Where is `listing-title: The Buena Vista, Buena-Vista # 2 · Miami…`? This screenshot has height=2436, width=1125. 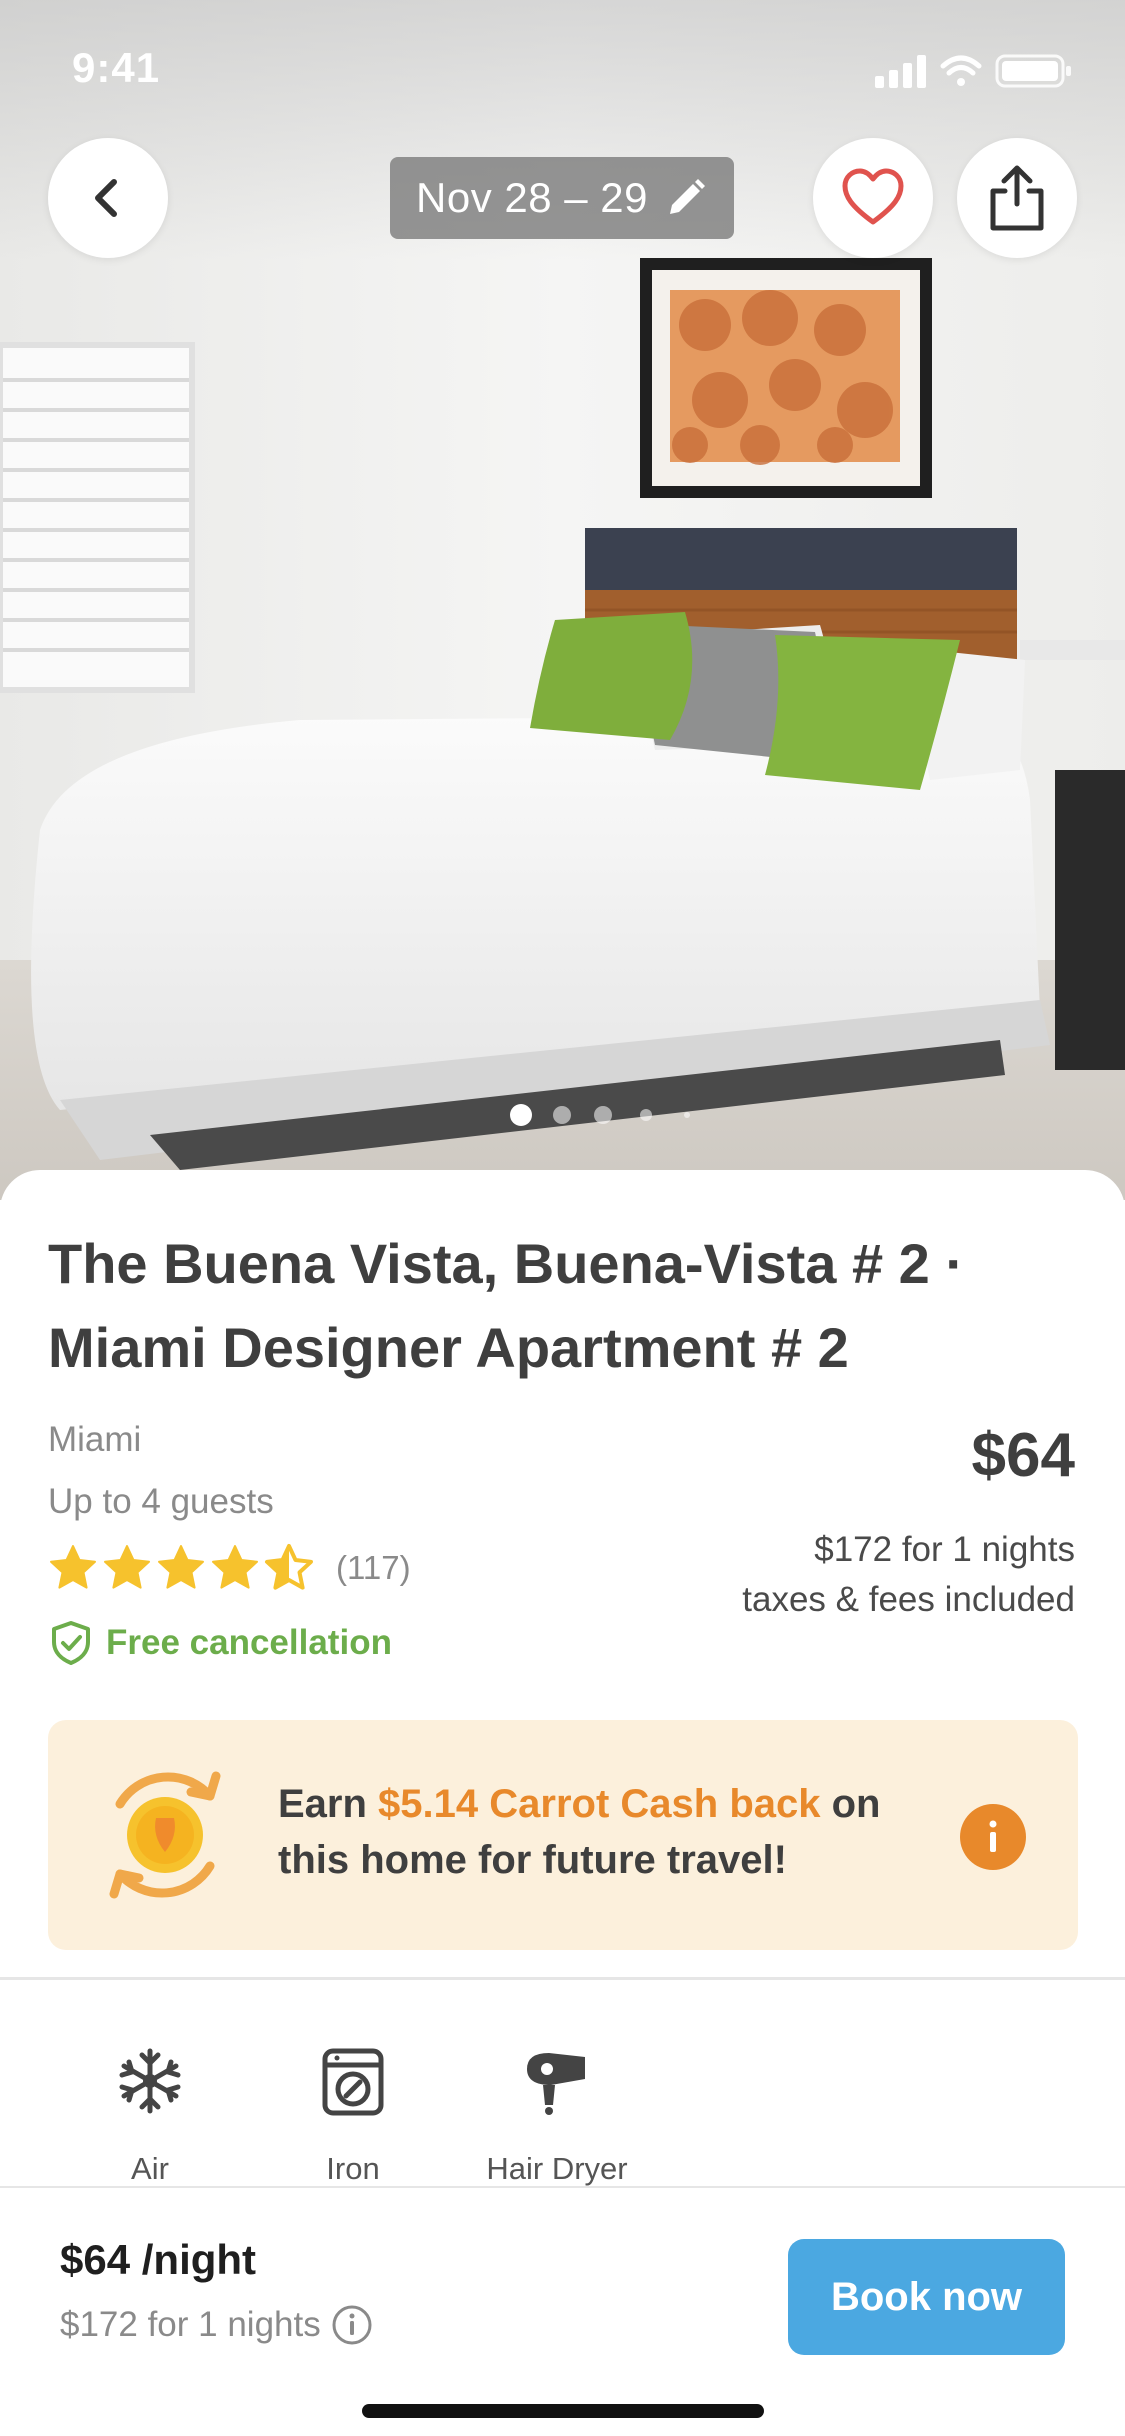 listing-title: The Buena Vista, Buena-Vista # 2 · Miami… is located at coordinates (506, 1305).